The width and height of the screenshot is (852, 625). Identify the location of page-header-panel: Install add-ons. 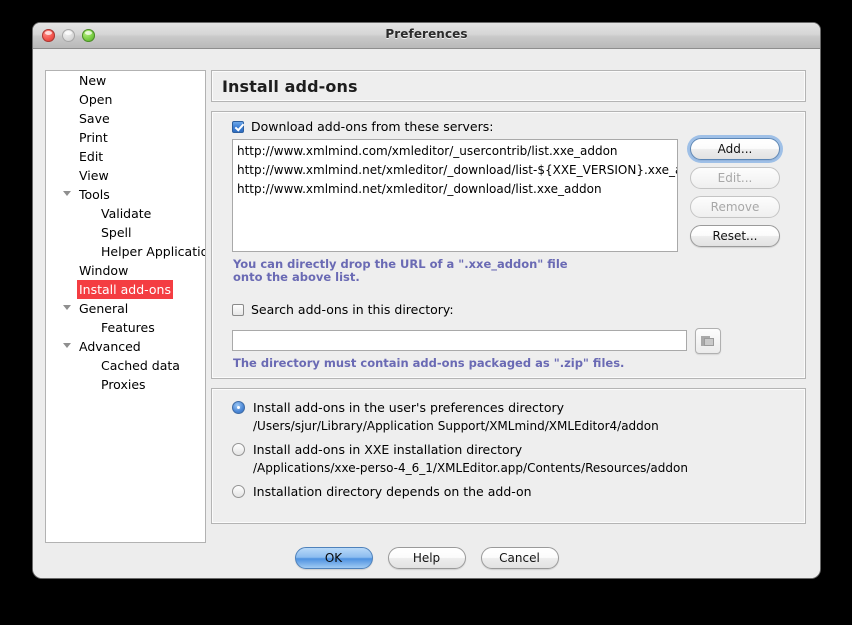
(508, 86).